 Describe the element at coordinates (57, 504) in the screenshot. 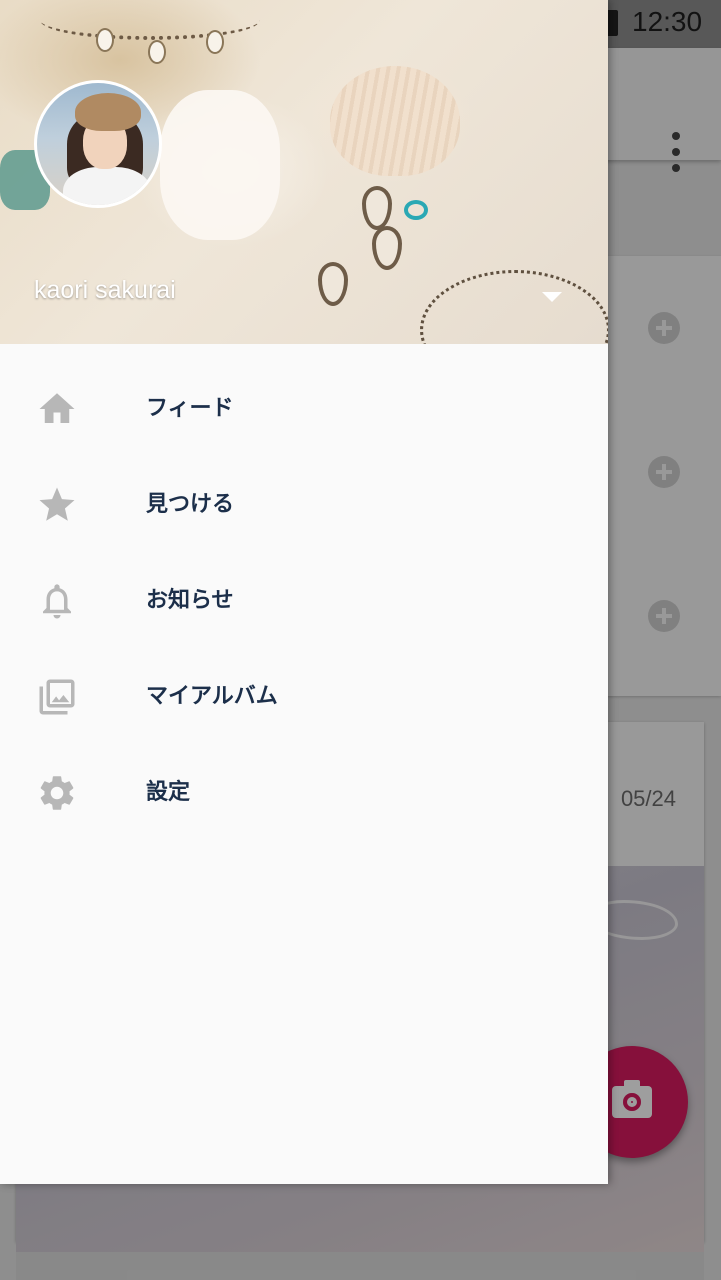

I see `star-icon` at that location.